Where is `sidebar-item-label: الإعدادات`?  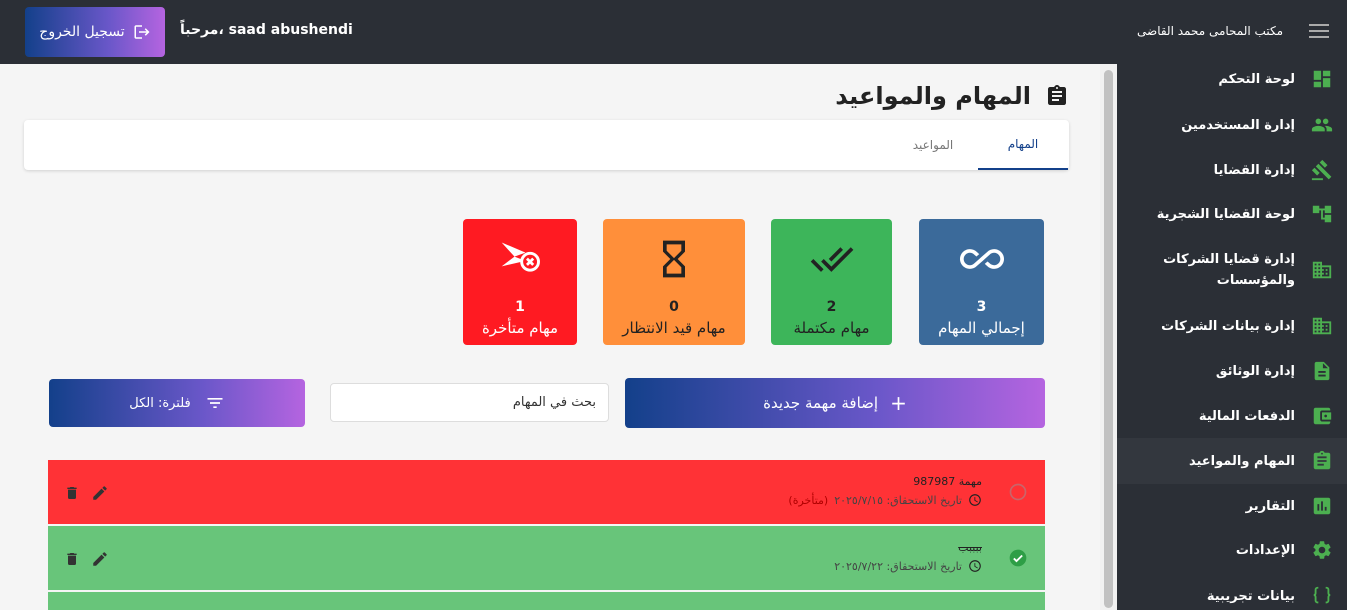 sidebar-item-label: الإعدادات is located at coordinates (1265, 550).